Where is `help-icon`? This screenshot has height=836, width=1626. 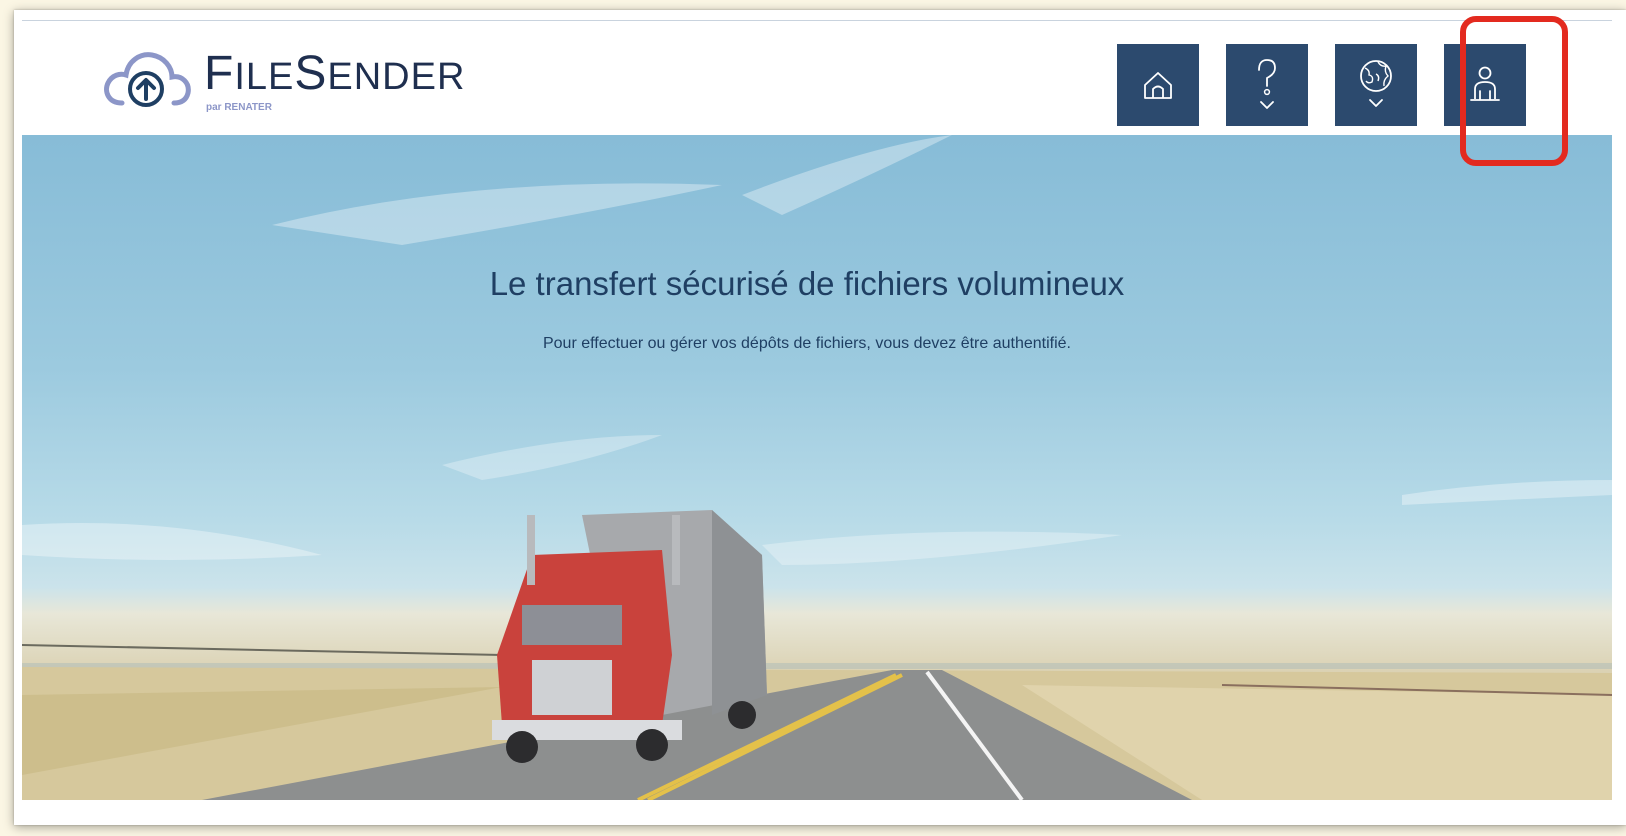 help-icon is located at coordinates (1267, 84).